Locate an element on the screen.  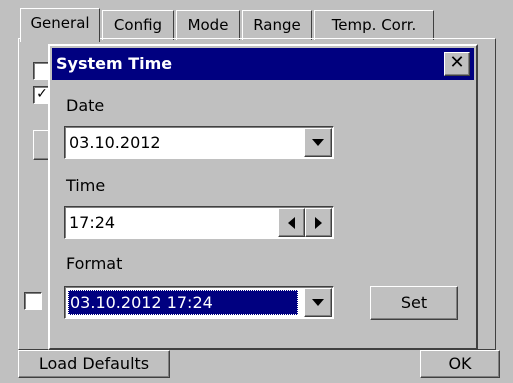
tab-strip: General Config Mode Range Temp. Corr. is located at coordinates (255, 25).